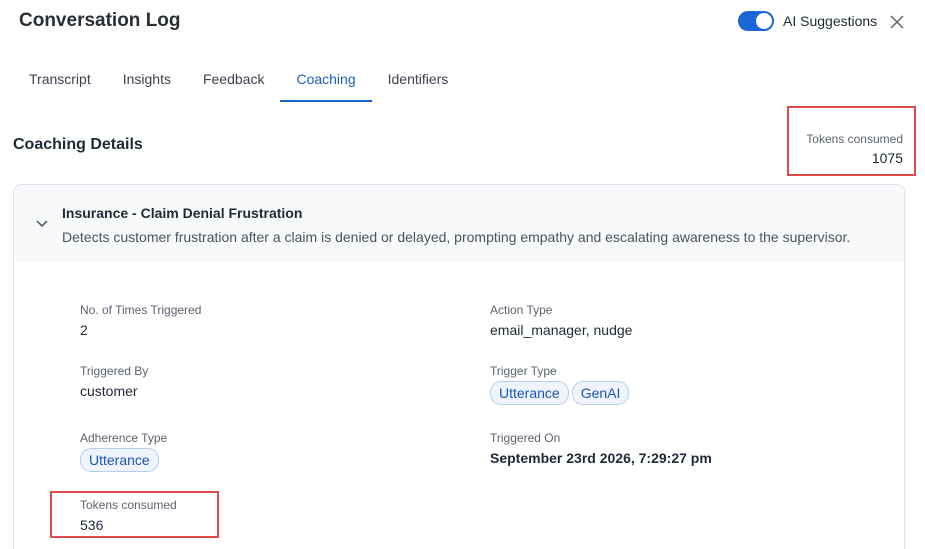 The height and width of the screenshot is (549, 925). I want to click on field-label: Triggered By, so click(114, 371).